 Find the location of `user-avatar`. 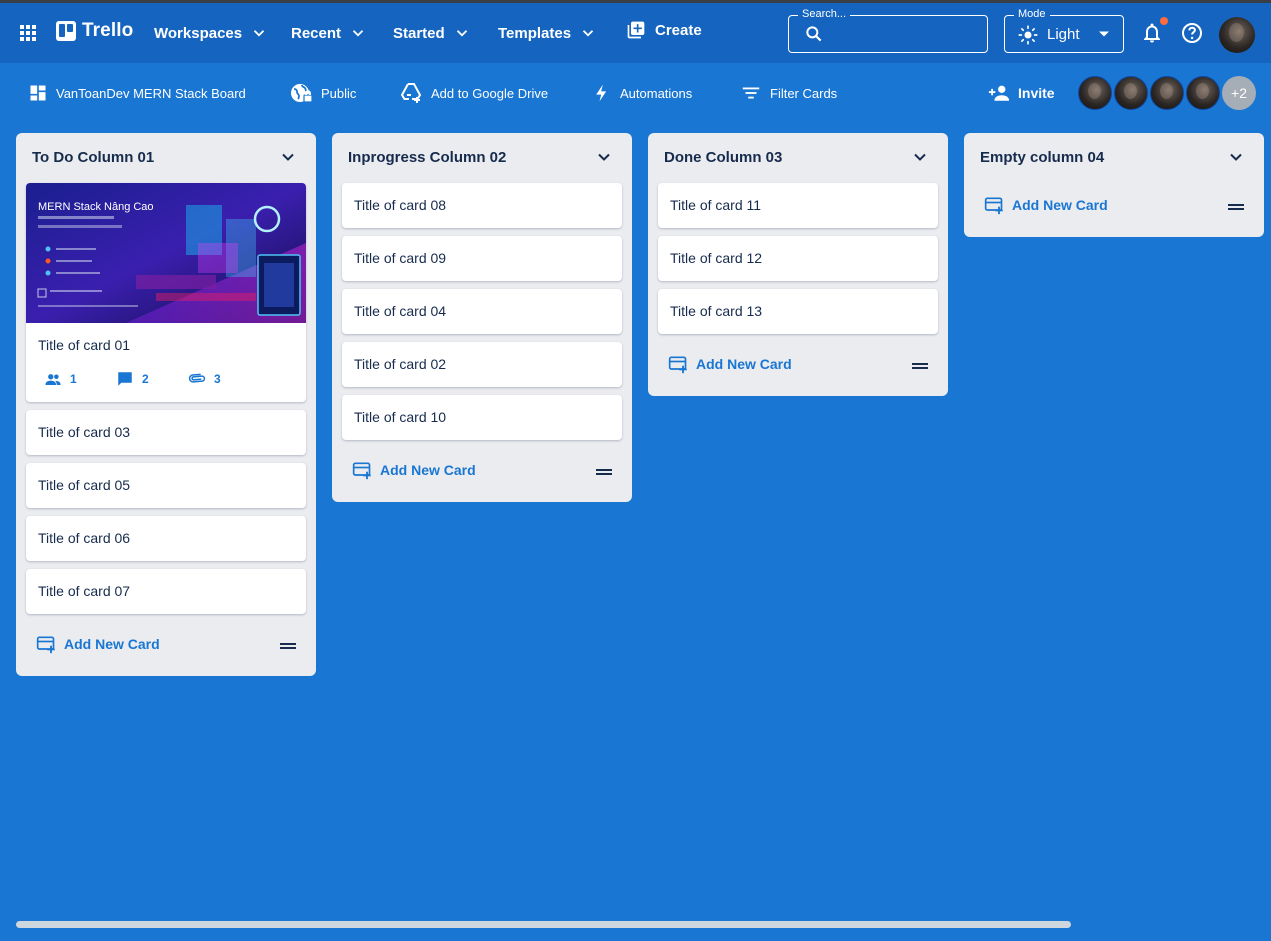

user-avatar is located at coordinates (1237, 35).